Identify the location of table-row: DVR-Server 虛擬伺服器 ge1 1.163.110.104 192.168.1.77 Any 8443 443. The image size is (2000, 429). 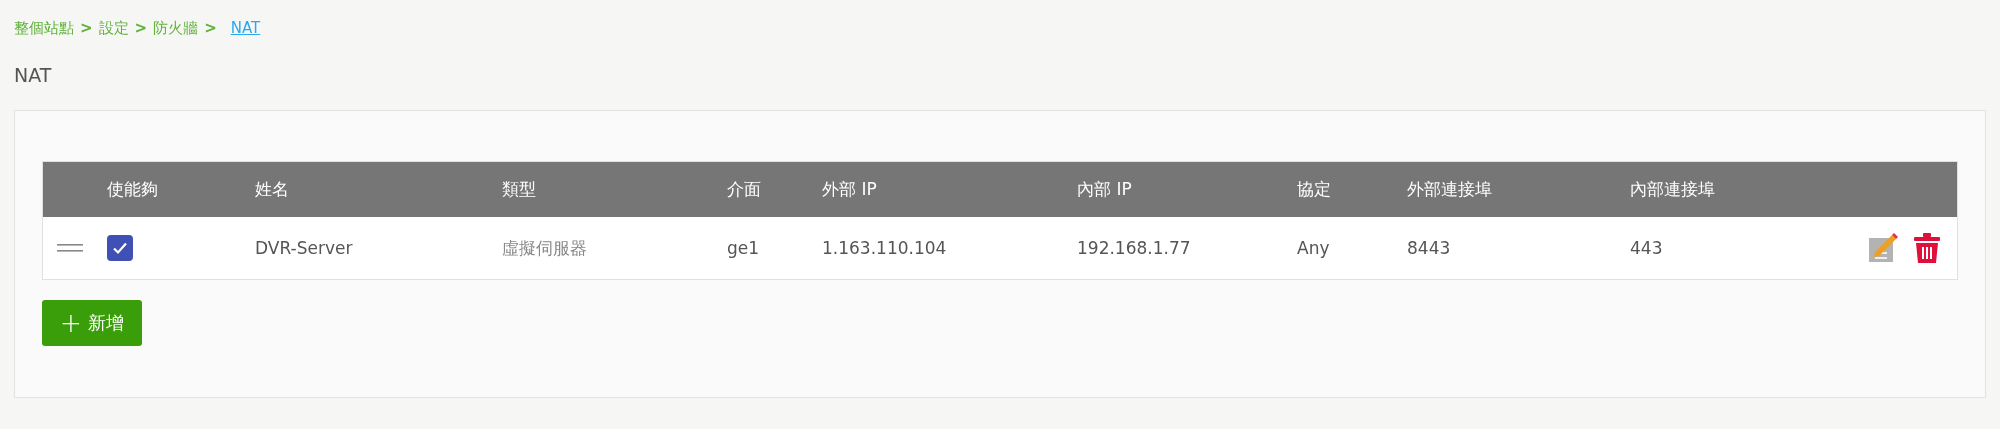
(1000, 248).